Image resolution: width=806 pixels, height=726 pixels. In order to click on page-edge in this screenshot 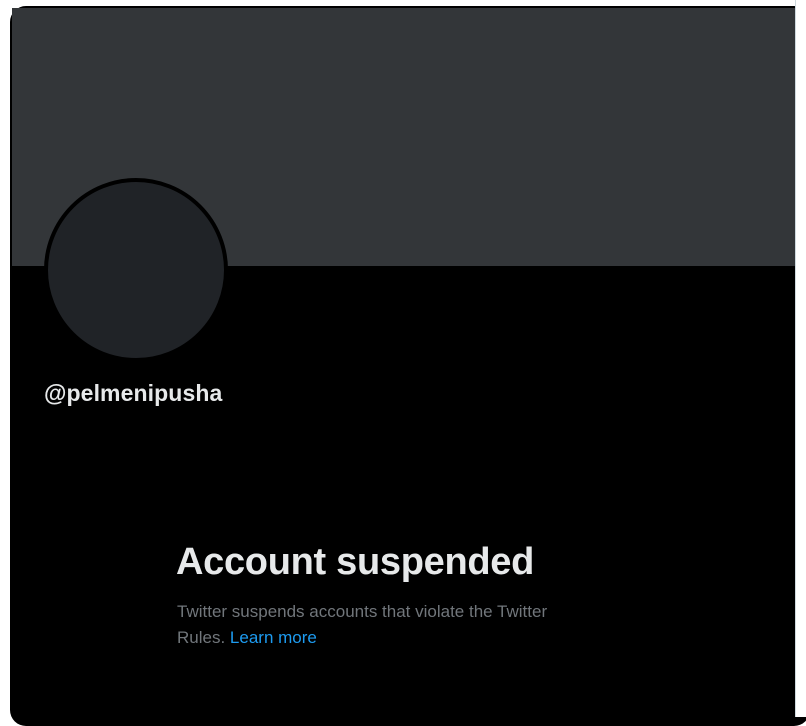, I will do `click(800, 358)`.